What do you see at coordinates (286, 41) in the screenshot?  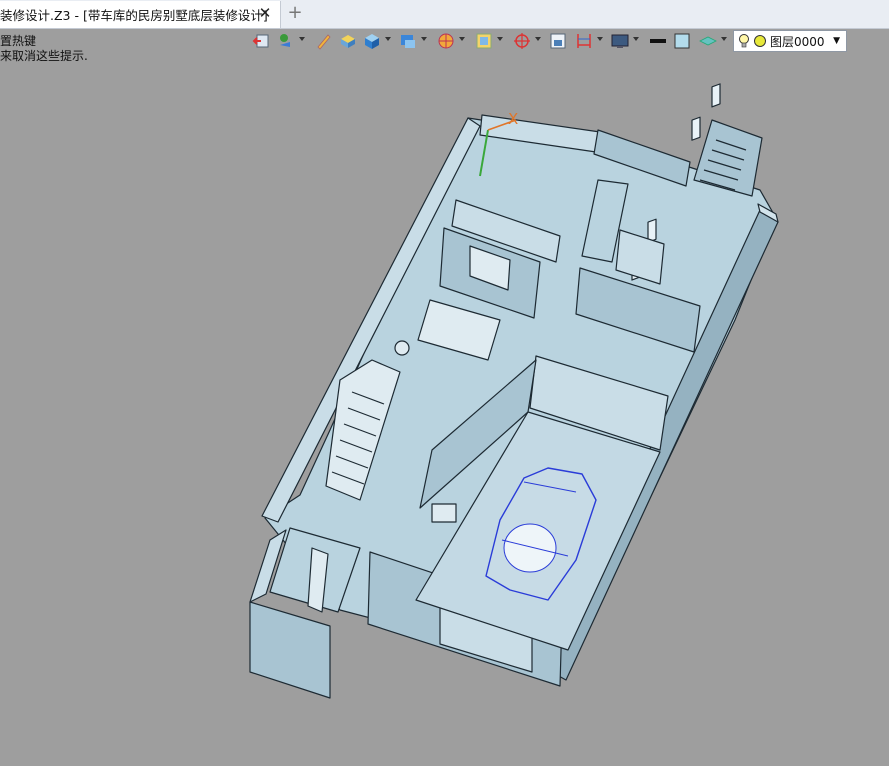 I see `layer-paint-icon` at bounding box center [286, 41].